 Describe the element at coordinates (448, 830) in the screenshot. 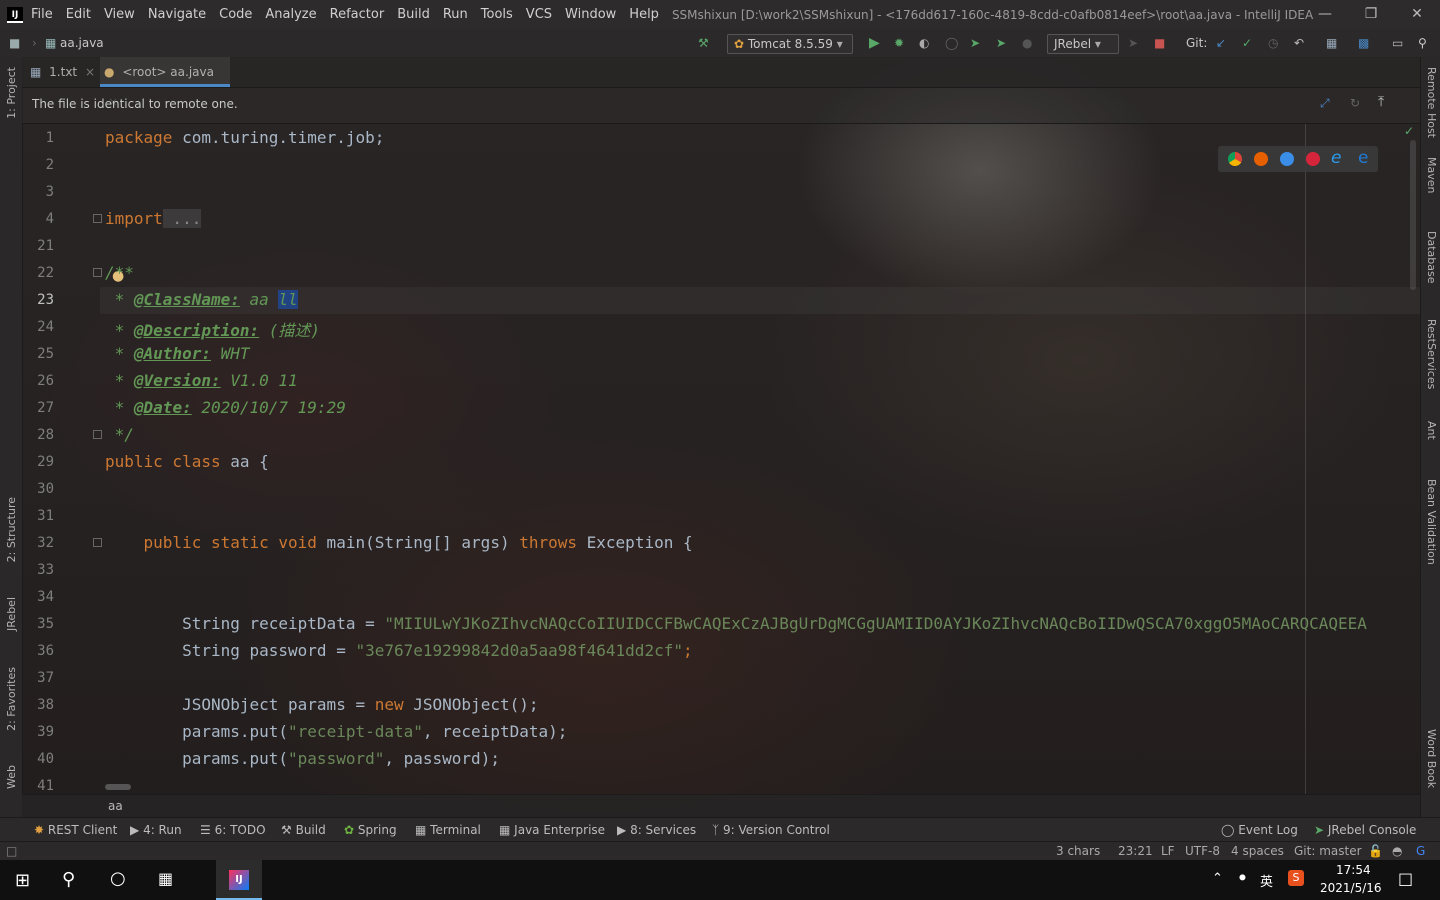

I see `tool-terminal: ▦ Terminal` at that location.